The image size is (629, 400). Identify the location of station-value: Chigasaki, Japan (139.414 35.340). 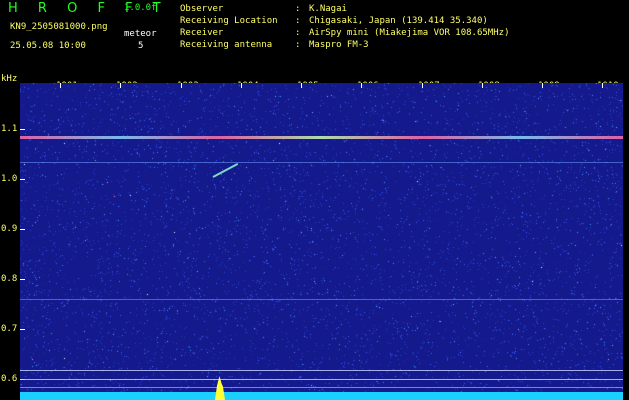
(398, 21).